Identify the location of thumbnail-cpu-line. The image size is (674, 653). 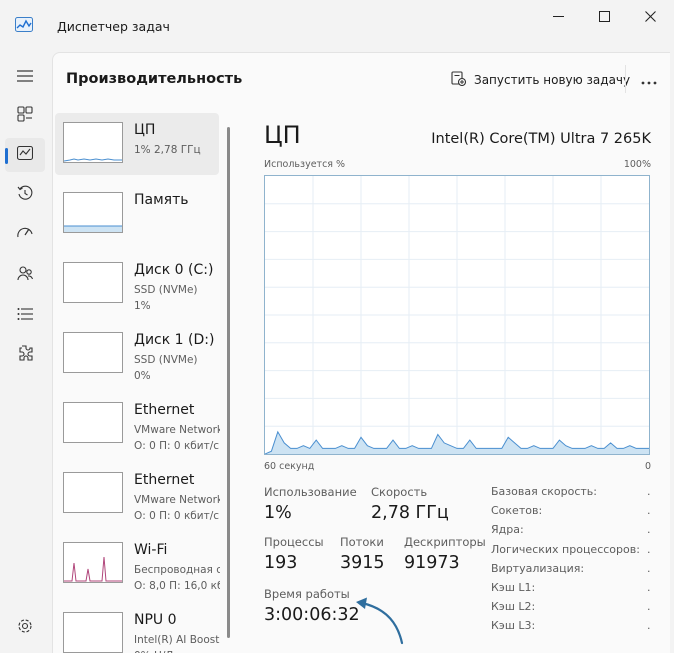
(93, 160).